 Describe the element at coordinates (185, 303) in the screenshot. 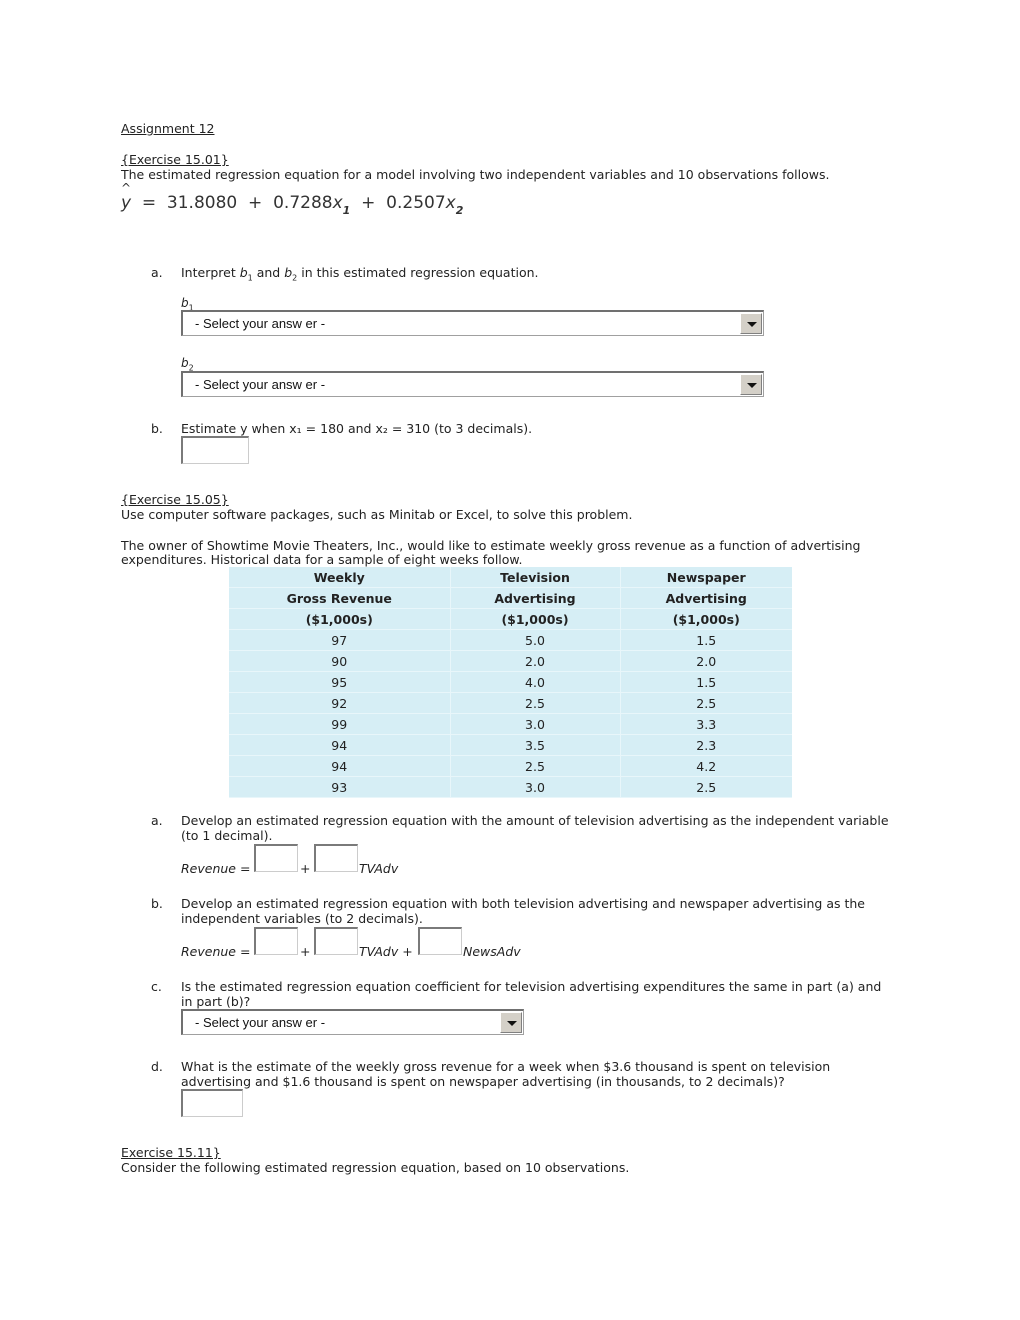

I see `b1-label-text: b` at that location.